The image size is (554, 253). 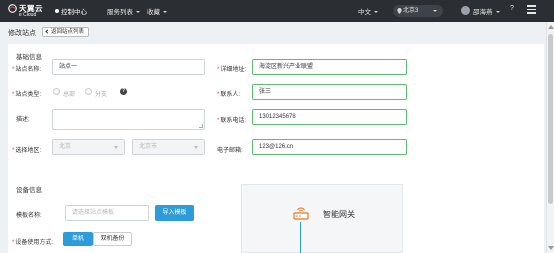 I want to click on user-menu: 邵海燕, so click(x=486, y=11).